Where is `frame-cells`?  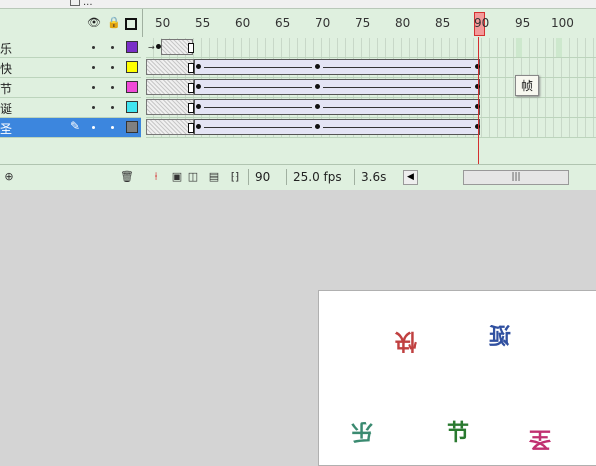
frame-cells is located at coordinates (371, 47).